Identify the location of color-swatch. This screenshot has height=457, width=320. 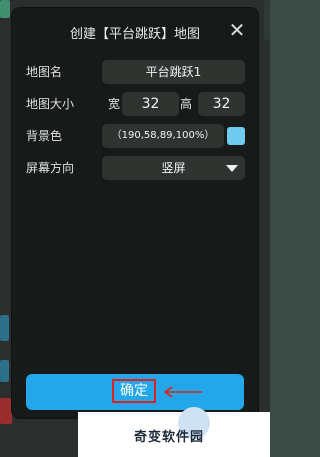
(236, 136).